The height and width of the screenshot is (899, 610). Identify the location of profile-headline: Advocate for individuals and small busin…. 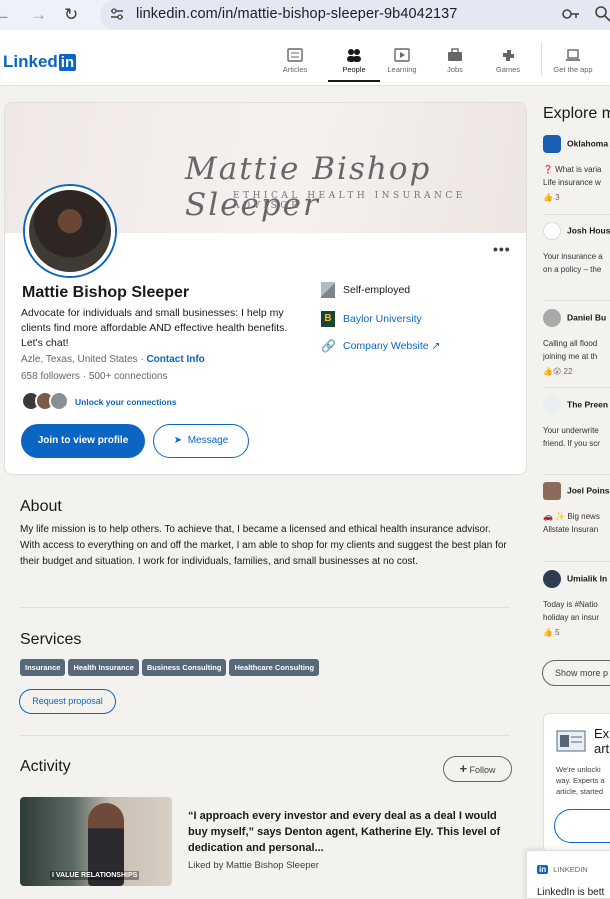
(154, 328).